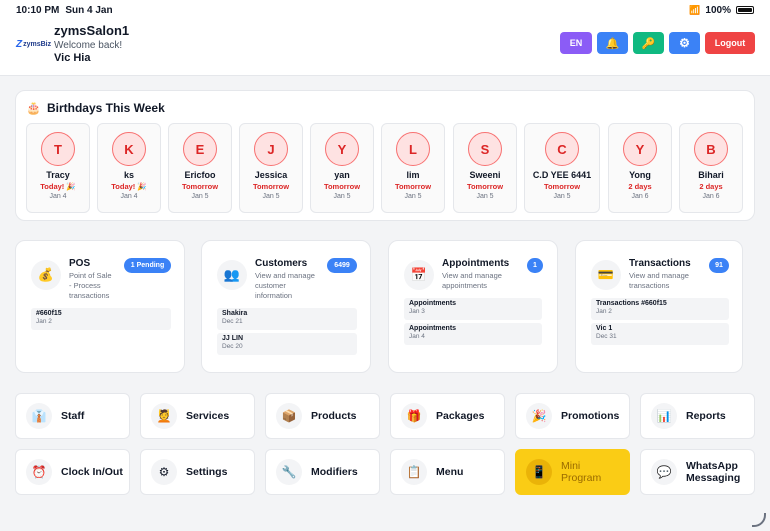  I want to click on appointments-count-badge: 1, so click(535, 265).